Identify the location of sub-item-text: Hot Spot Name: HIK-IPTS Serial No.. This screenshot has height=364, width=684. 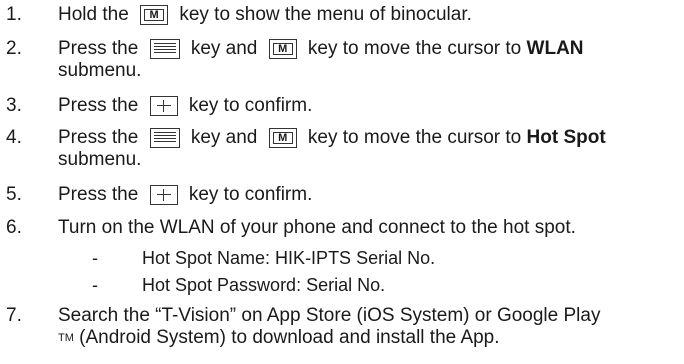
(289, 258).